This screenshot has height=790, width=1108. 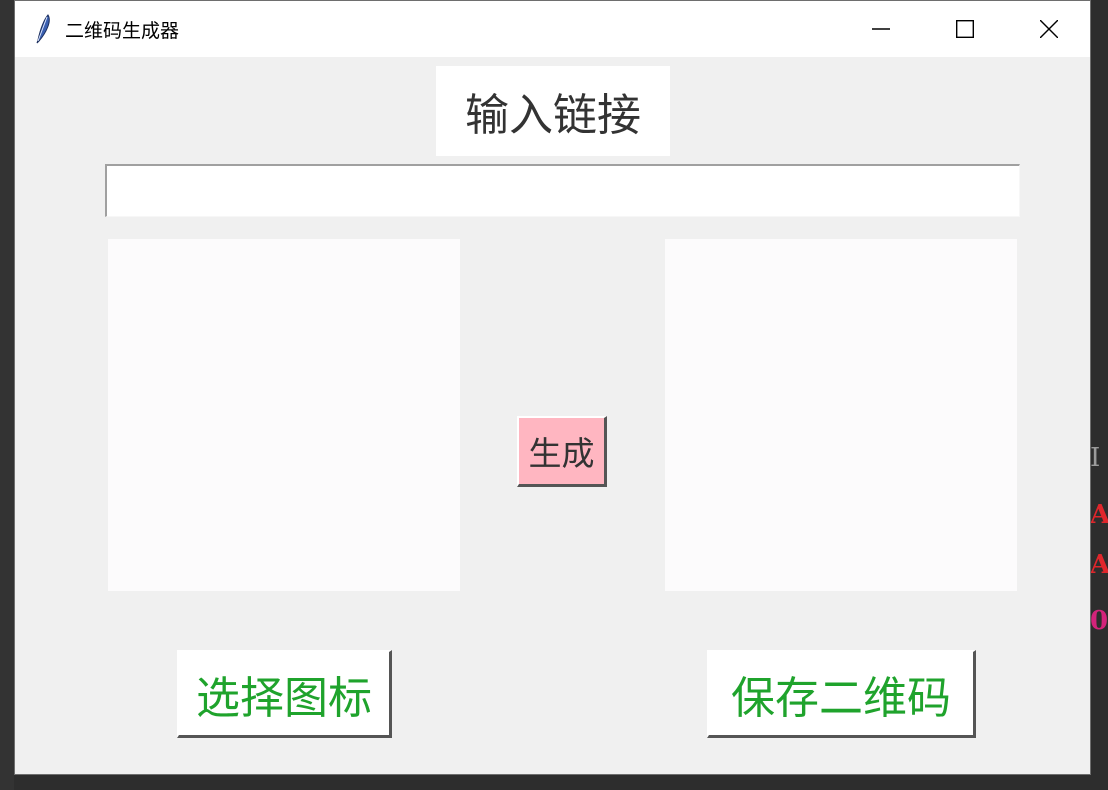 I want to click on feather-icon, so click(x=43, y=29).